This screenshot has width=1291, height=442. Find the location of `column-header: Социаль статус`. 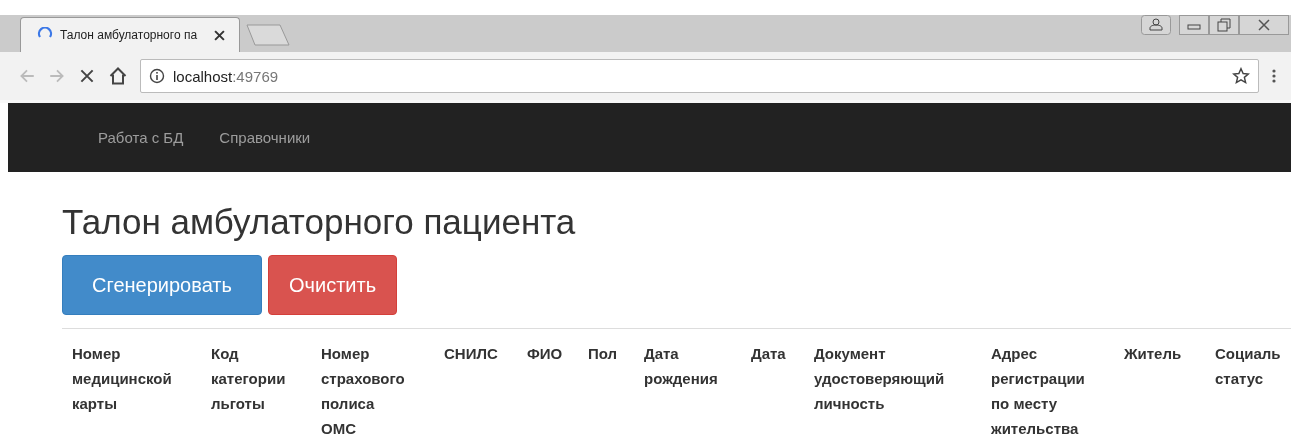

column-header: Социаль статус is located at coordinates (1248, 366).